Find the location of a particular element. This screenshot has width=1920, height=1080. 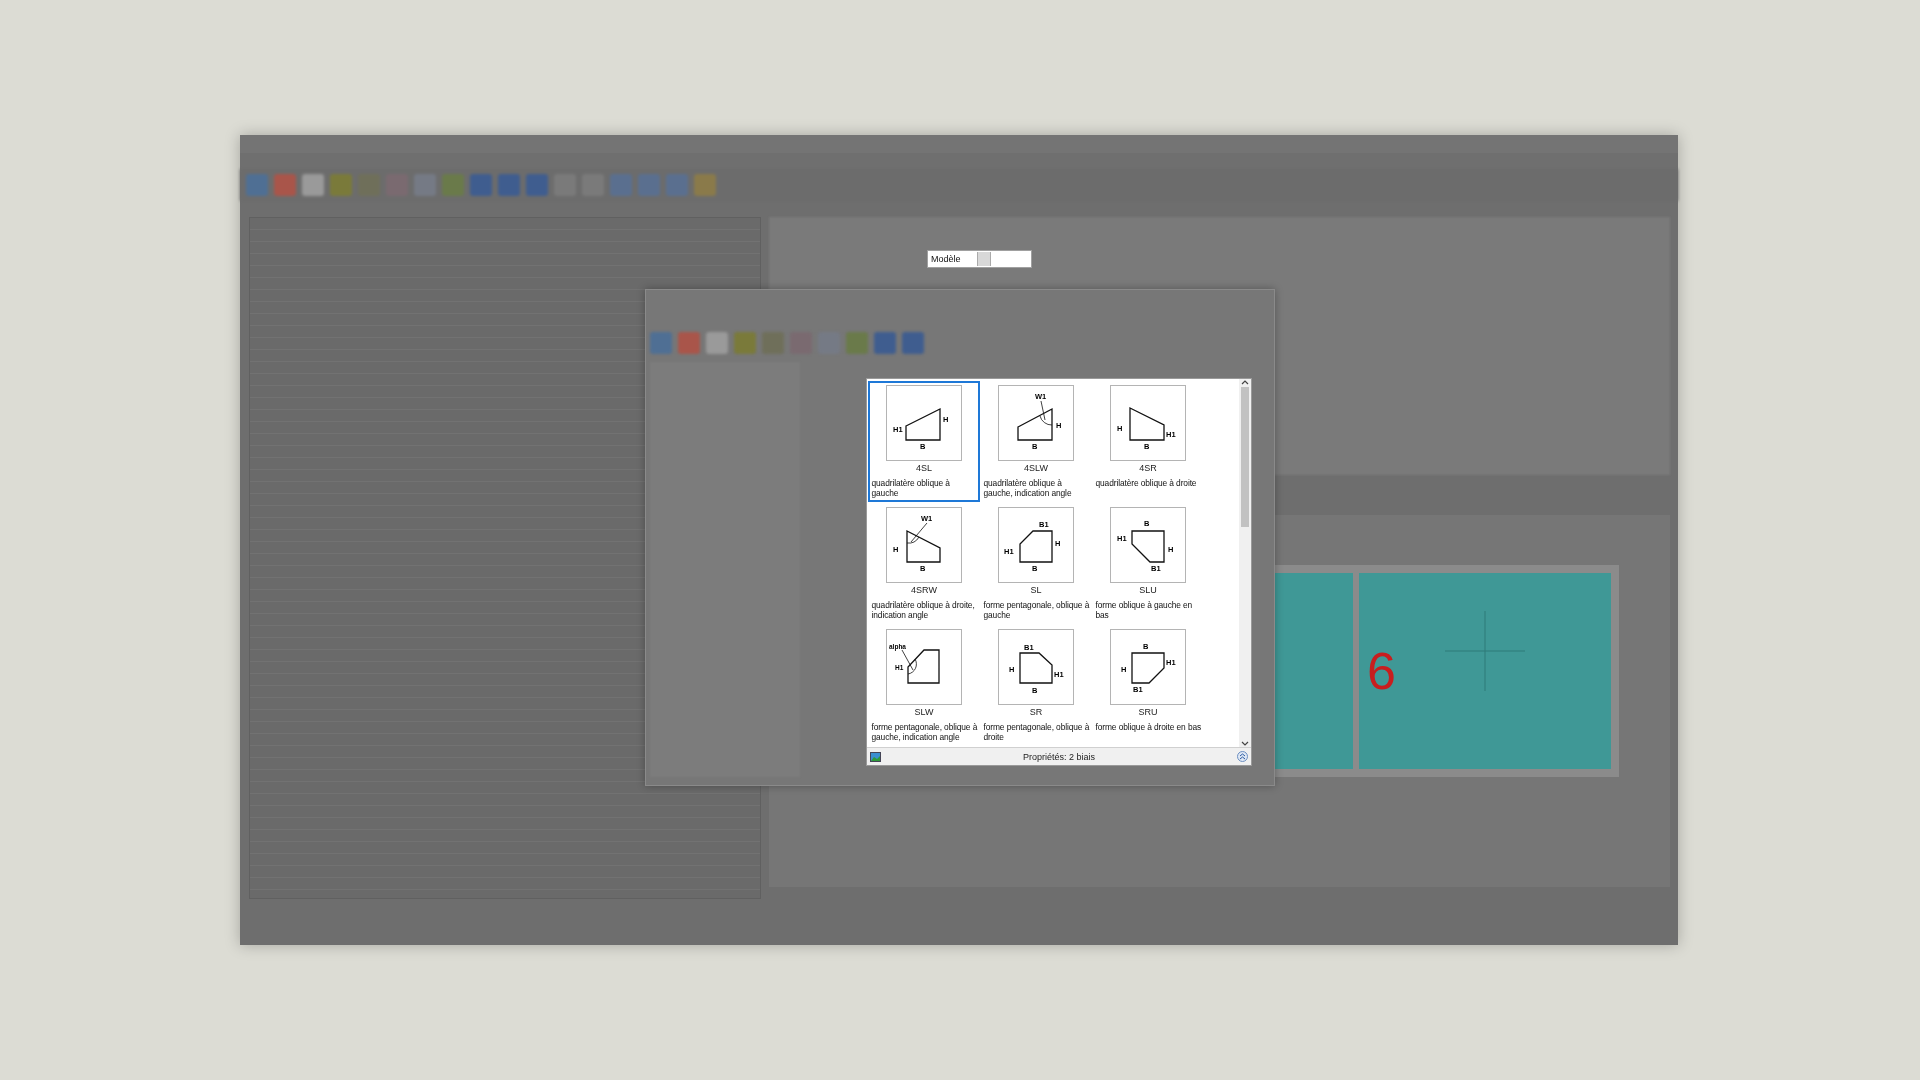

shape-code: SR is located at coordinates (1036, 712).